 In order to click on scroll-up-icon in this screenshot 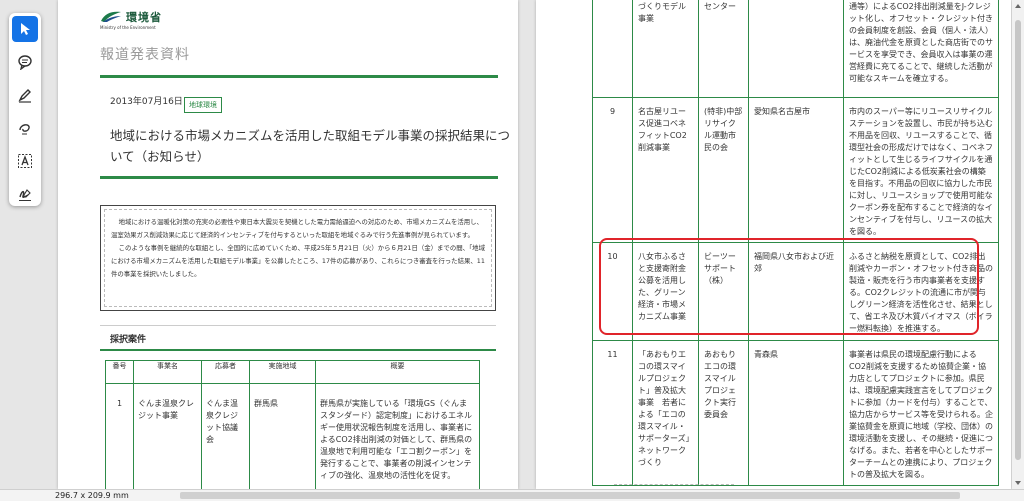, I will do `click(1018, 6)`.